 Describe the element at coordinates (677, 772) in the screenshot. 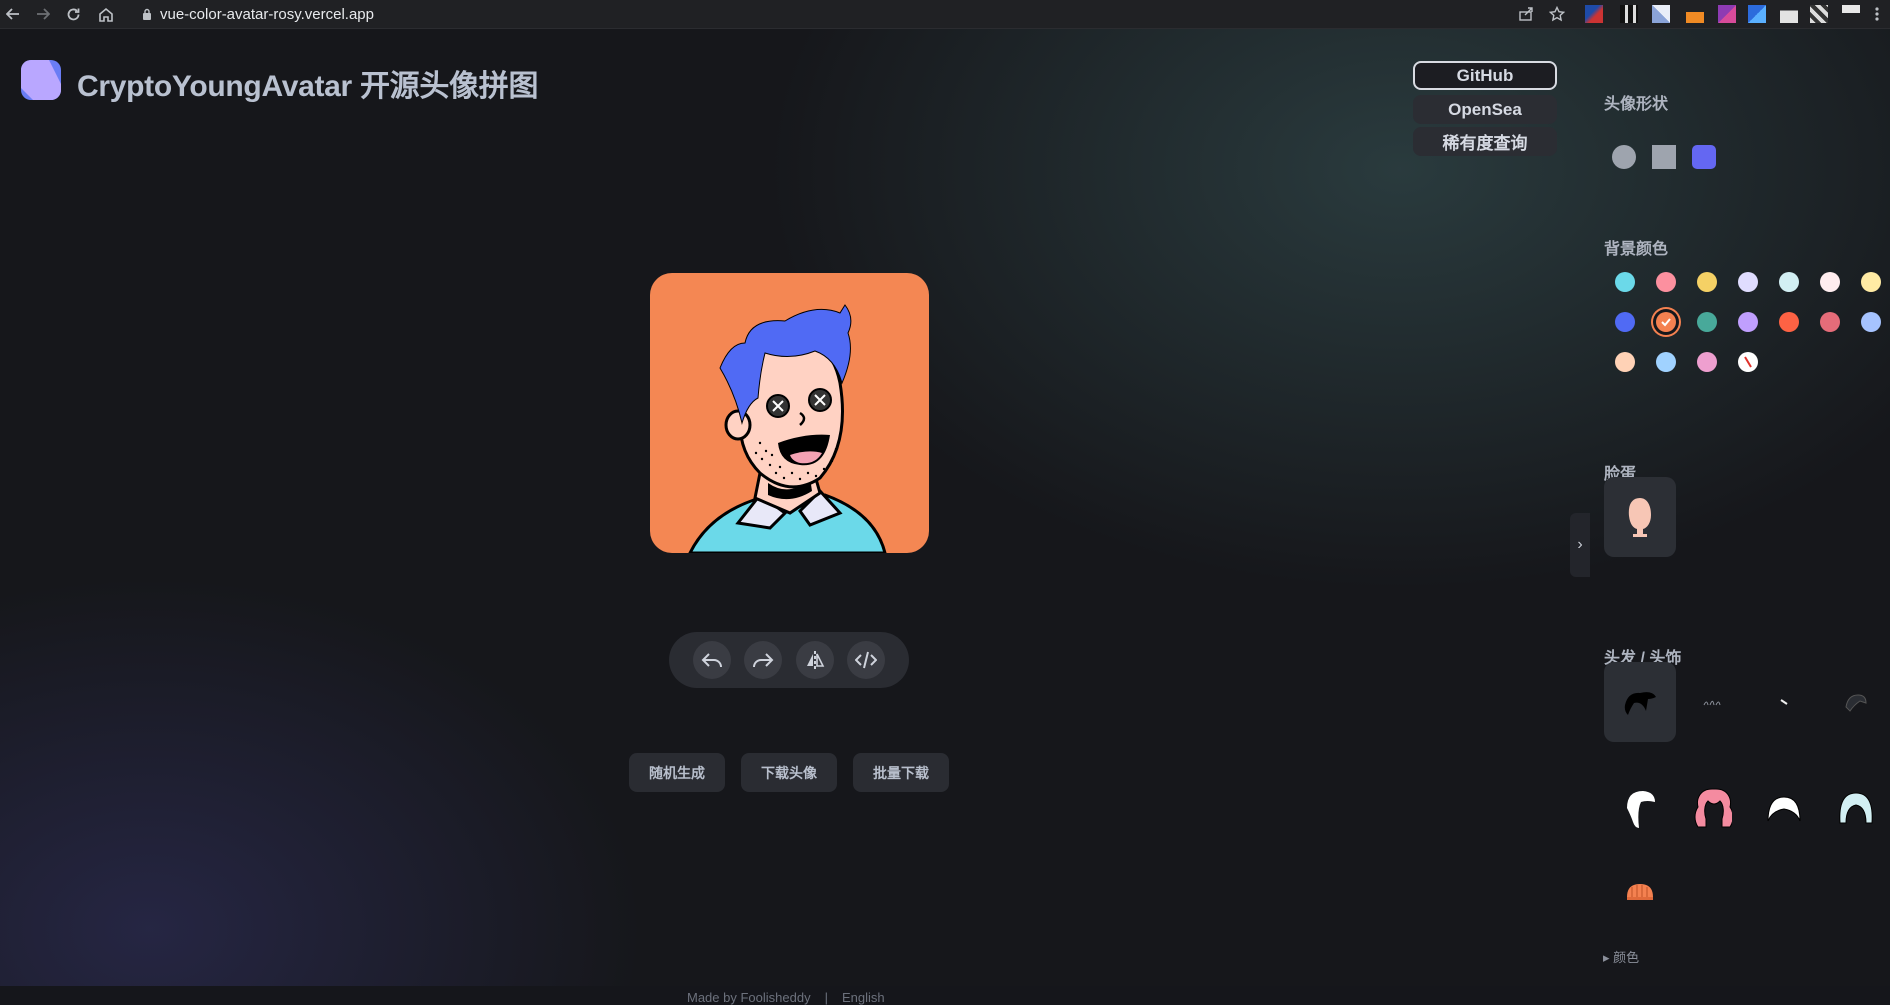

I see `random-generate-button: 随机生成` at that location.